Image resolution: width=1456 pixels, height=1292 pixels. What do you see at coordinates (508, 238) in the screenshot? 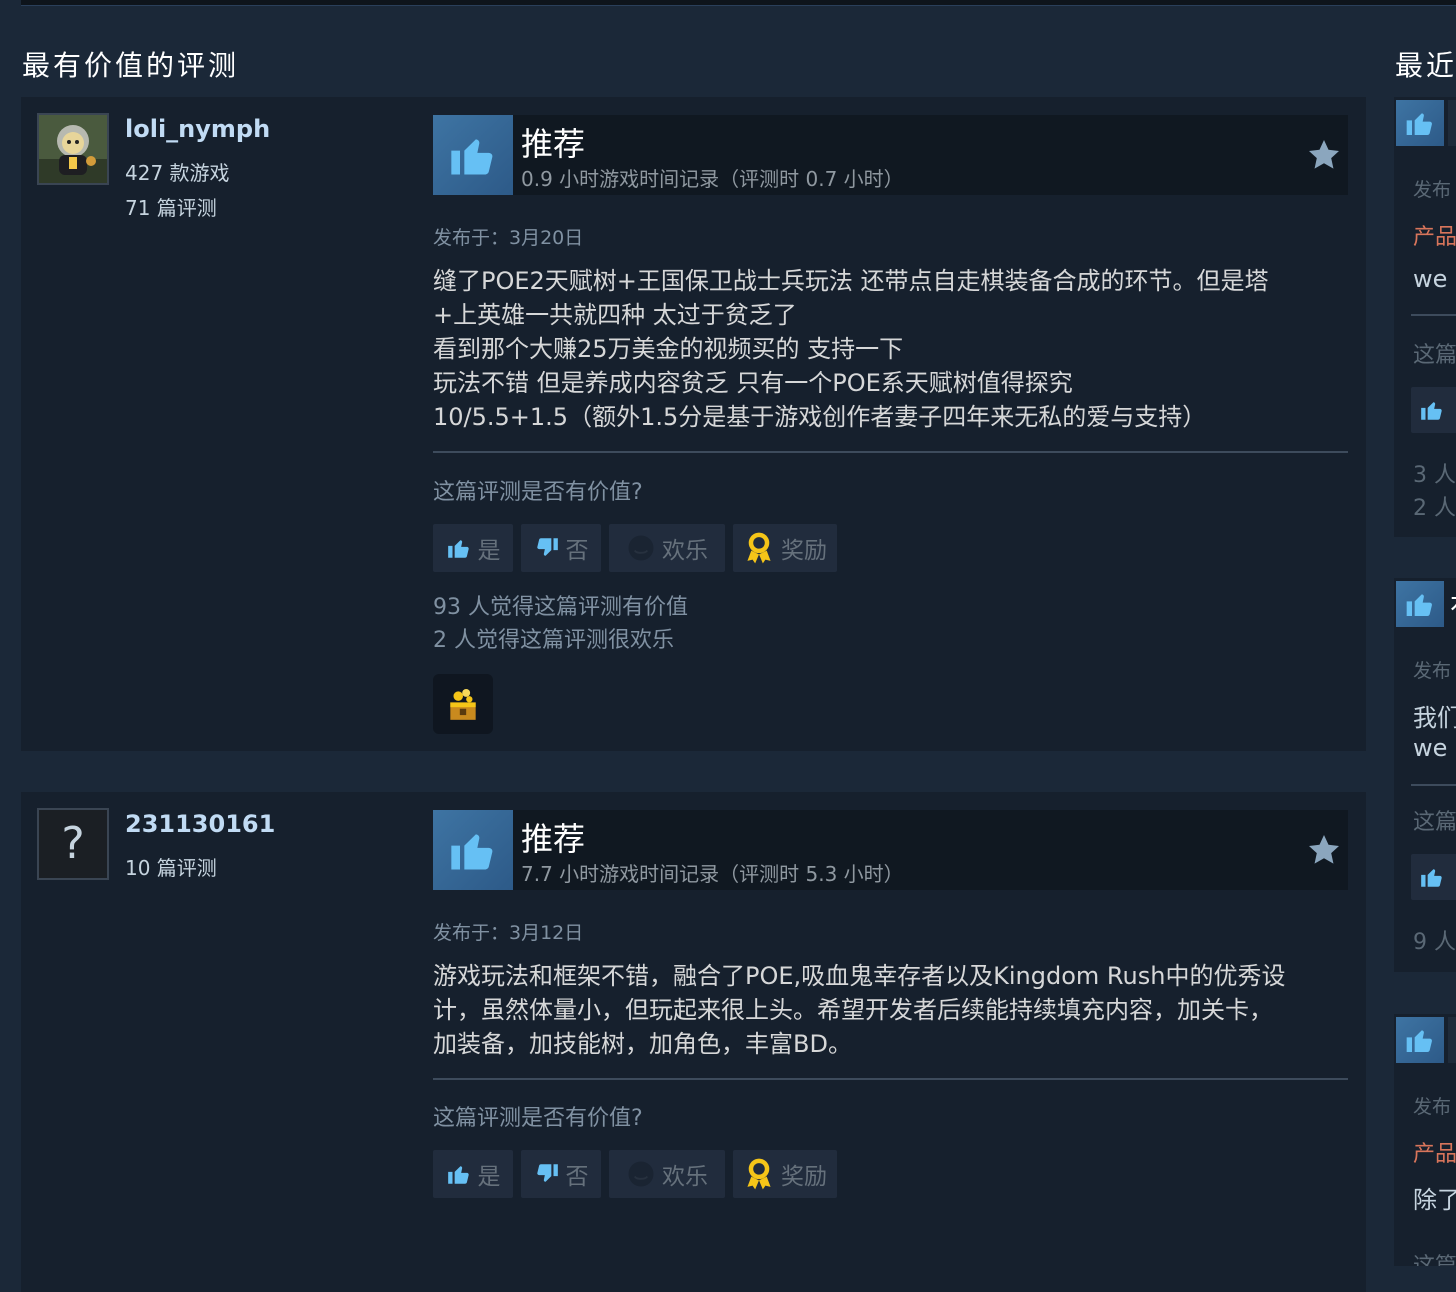
I see `posted-date: 发布于：3月20日` at bounding box center [508, 238].